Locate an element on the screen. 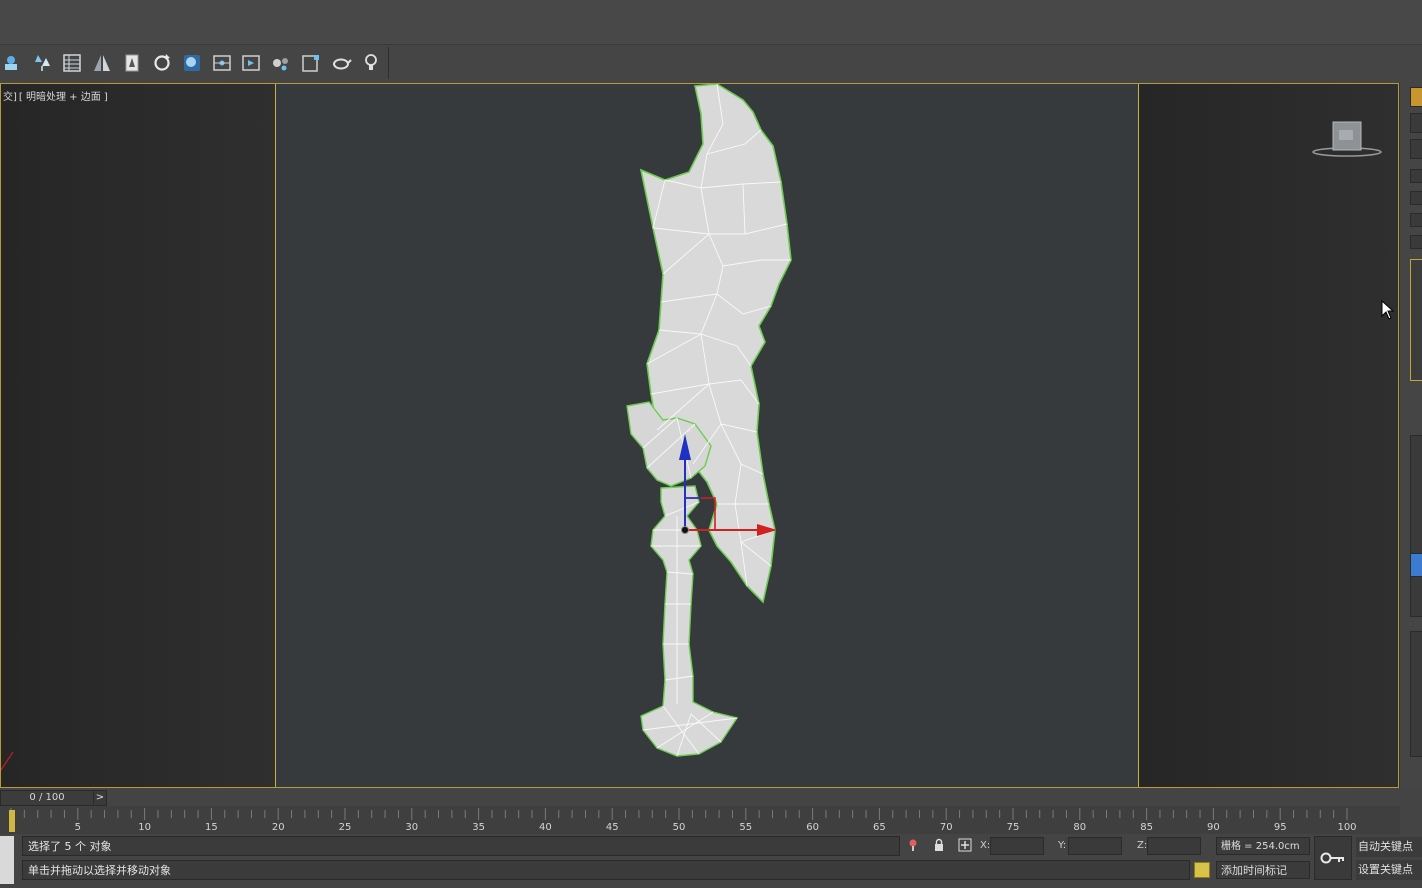 The height and width of the screenshot is (888, 1422). ruler-label: 95 is located at coordinates (1280, 827).